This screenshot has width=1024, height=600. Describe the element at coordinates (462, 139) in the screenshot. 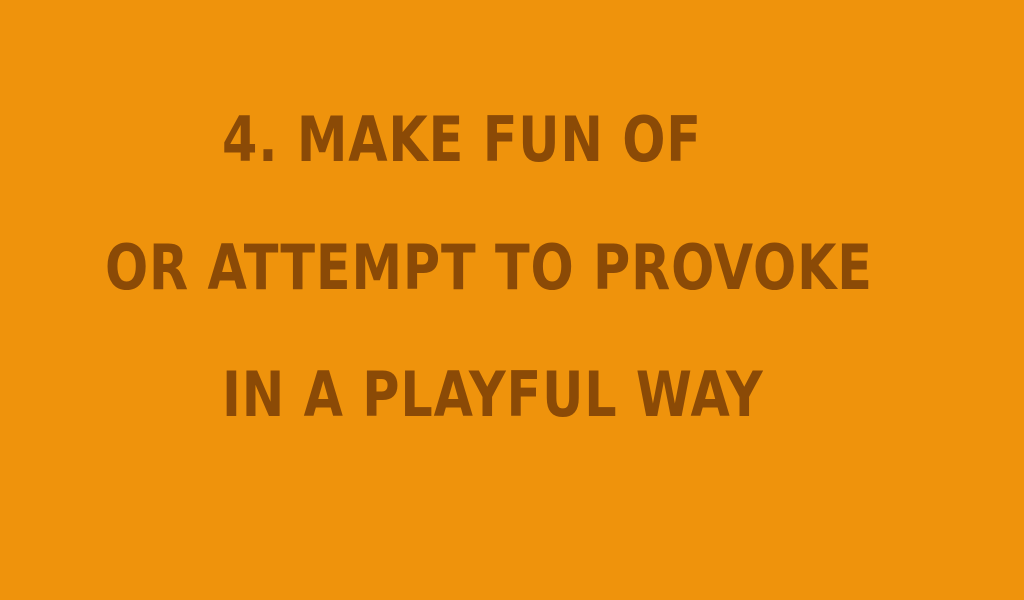

I see `slide-text-line-1: 4. MAKE FUN OF` at that location.